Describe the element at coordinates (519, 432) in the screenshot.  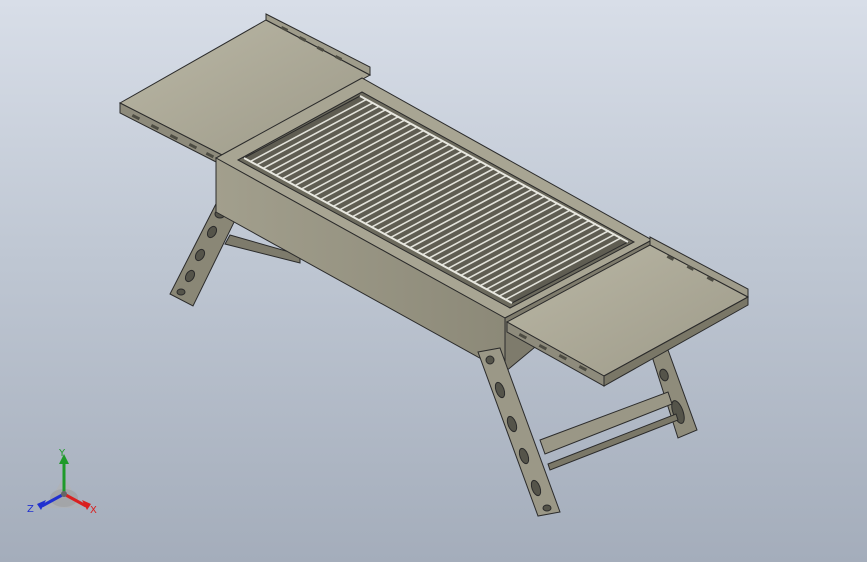
I see `right-front-leg` at that location.